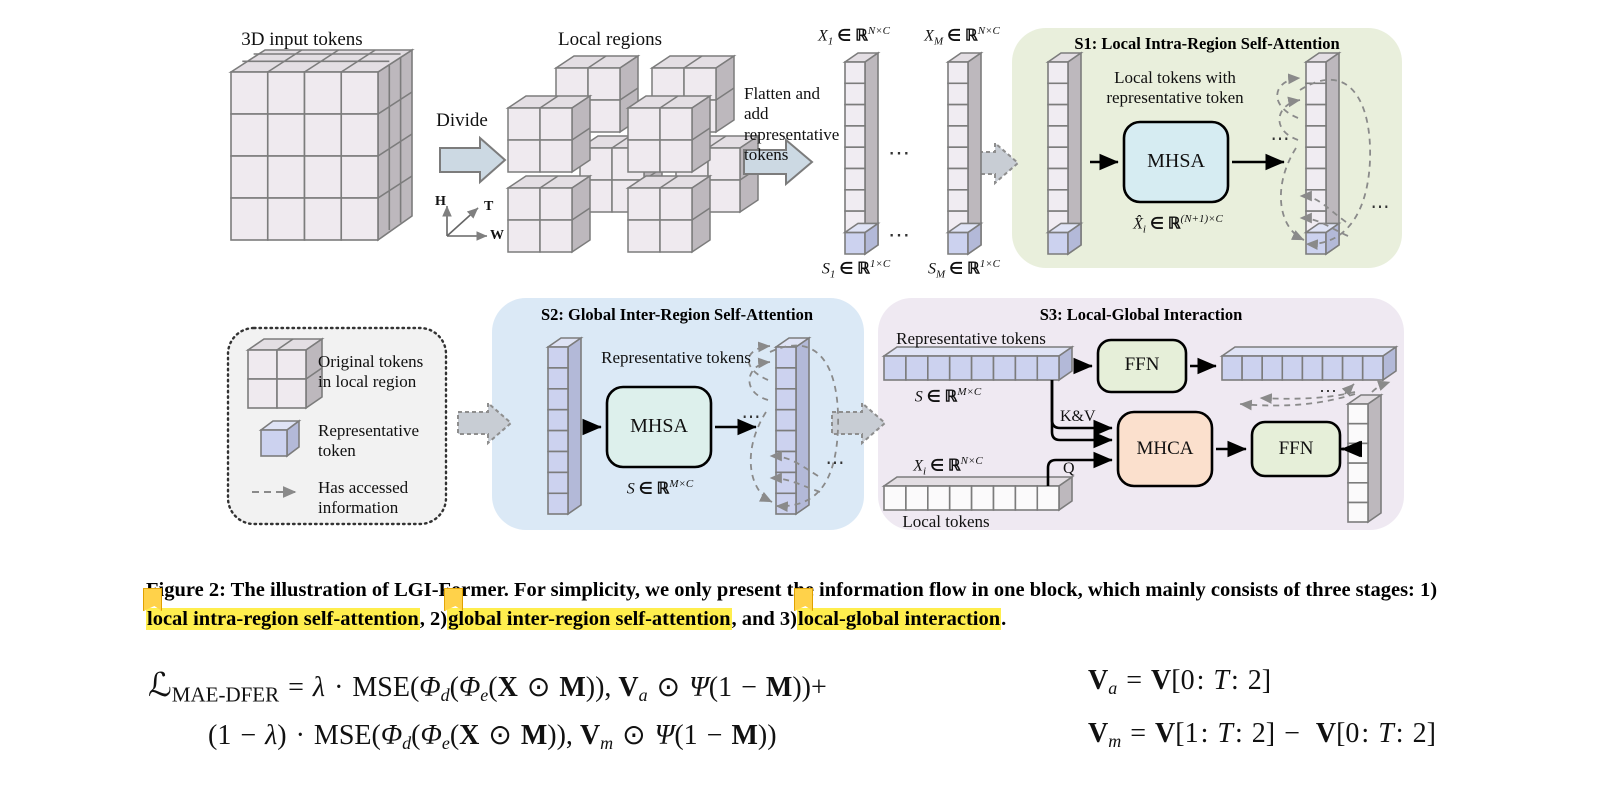 Image resolution: width=1599 pixels, height=810 pixels. I want to click on legend-item-2-line-2: token, so click(337, 451).